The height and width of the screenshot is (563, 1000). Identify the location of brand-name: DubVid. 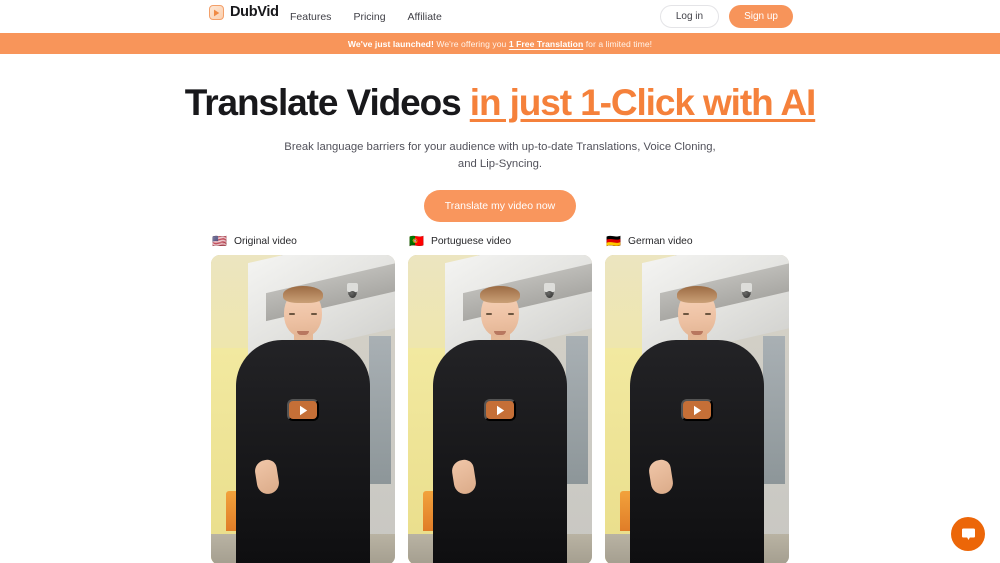
(254, 12).